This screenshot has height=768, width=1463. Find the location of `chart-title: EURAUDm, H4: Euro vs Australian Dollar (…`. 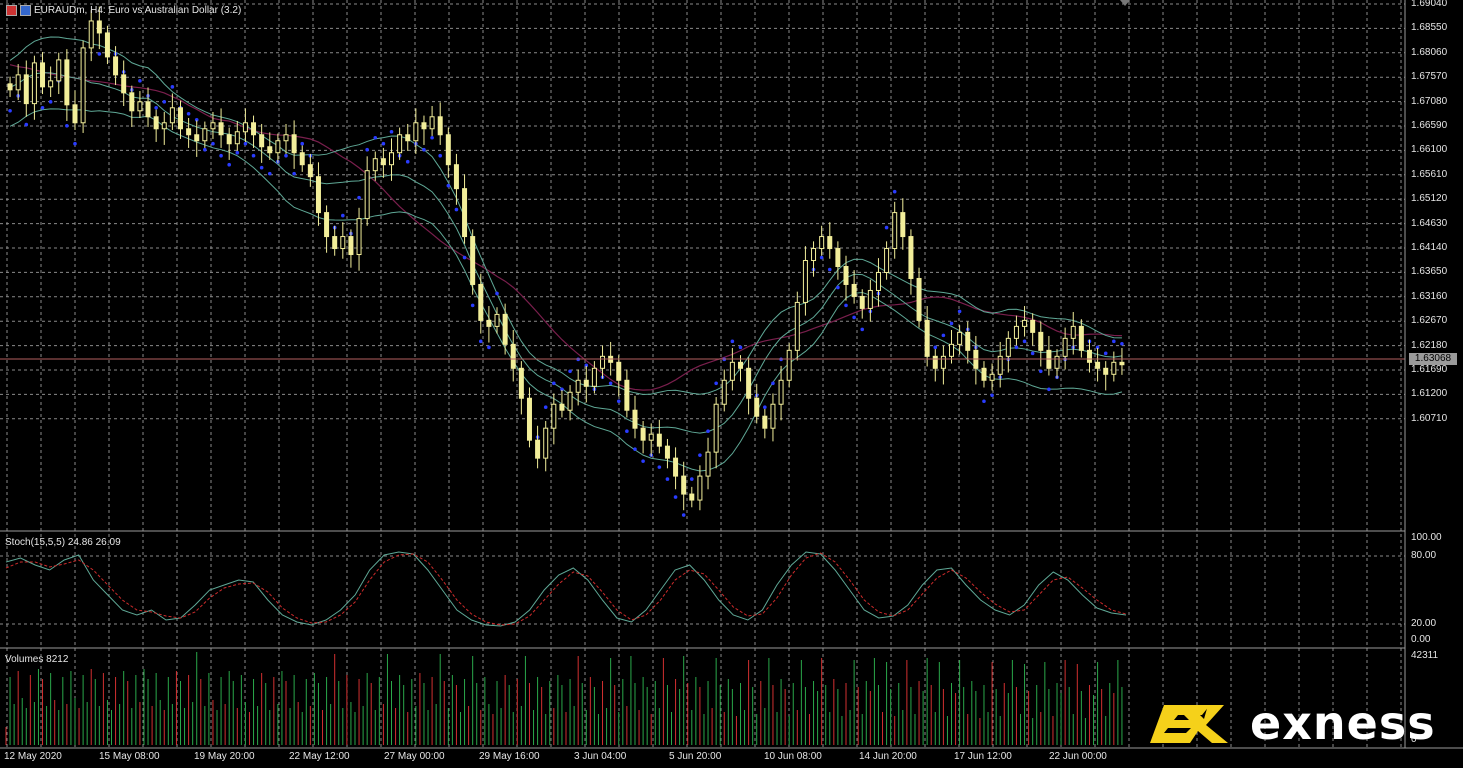

chart-title: EURAUDm, H4: Euro vs Australian Dollar (… is located at coordinates (123, 10).